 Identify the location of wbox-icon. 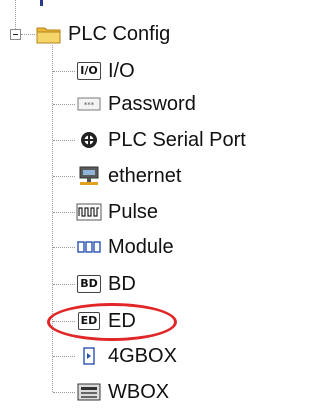
(89, 392).